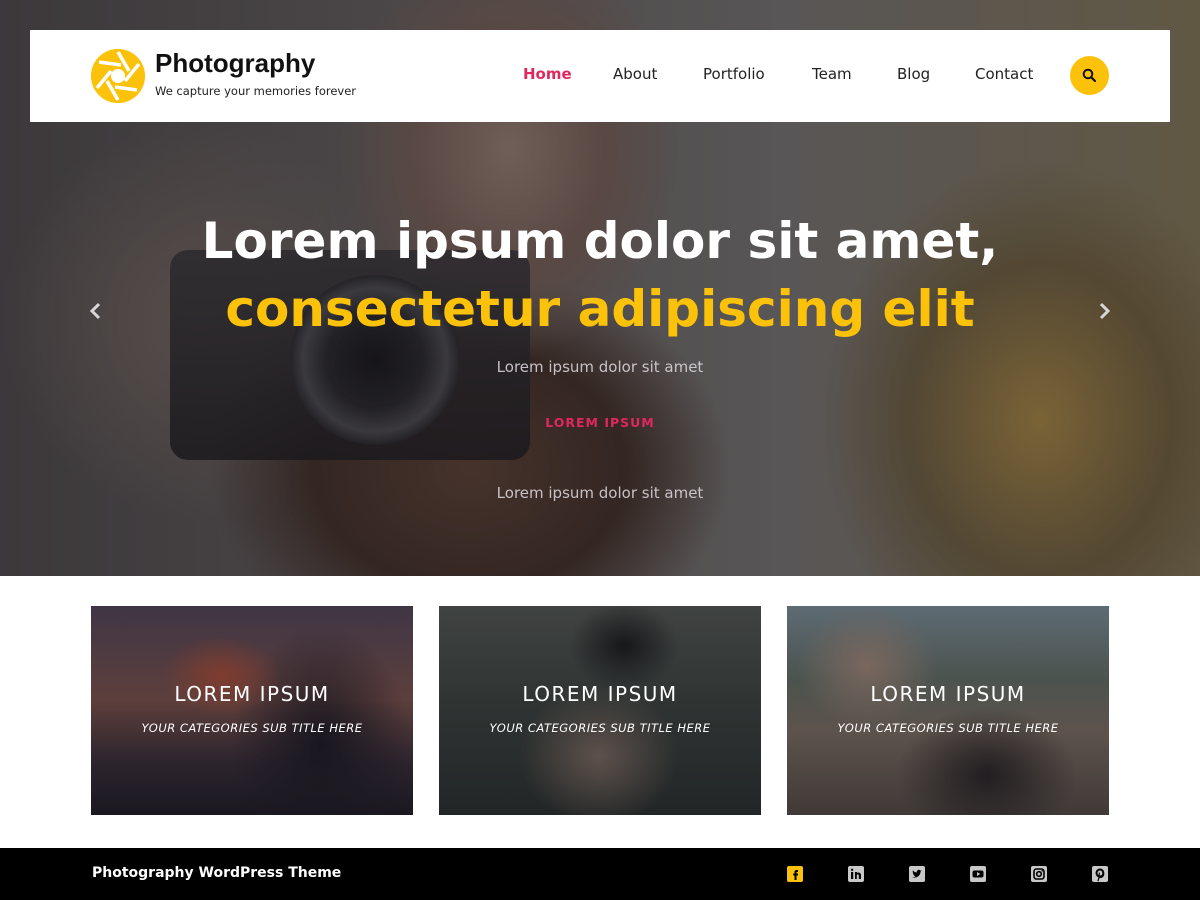  I want to click on twitter-link, so click(917, 874).